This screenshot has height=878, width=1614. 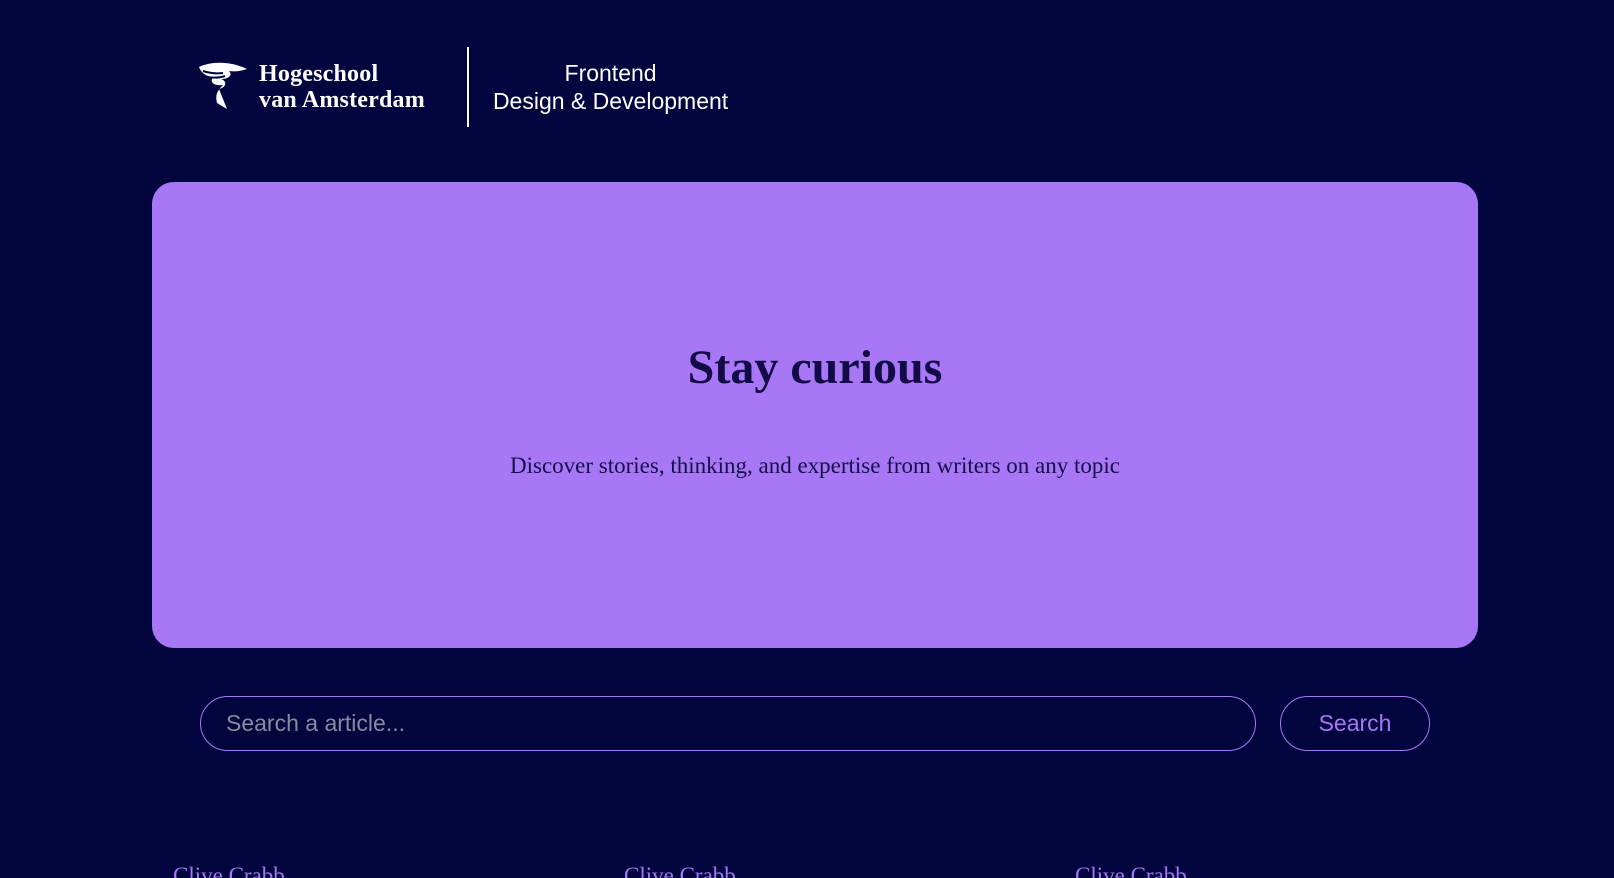 I want to click on course-line-1: Frontend, so click(x=610, y=73).